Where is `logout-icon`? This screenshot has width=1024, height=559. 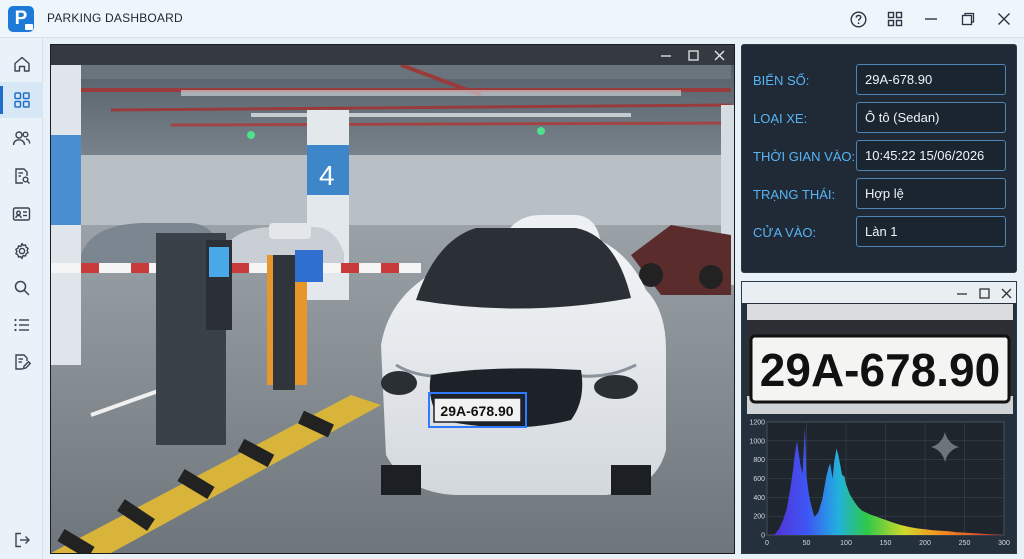 logout-icon is located at coordinates (21, 540).